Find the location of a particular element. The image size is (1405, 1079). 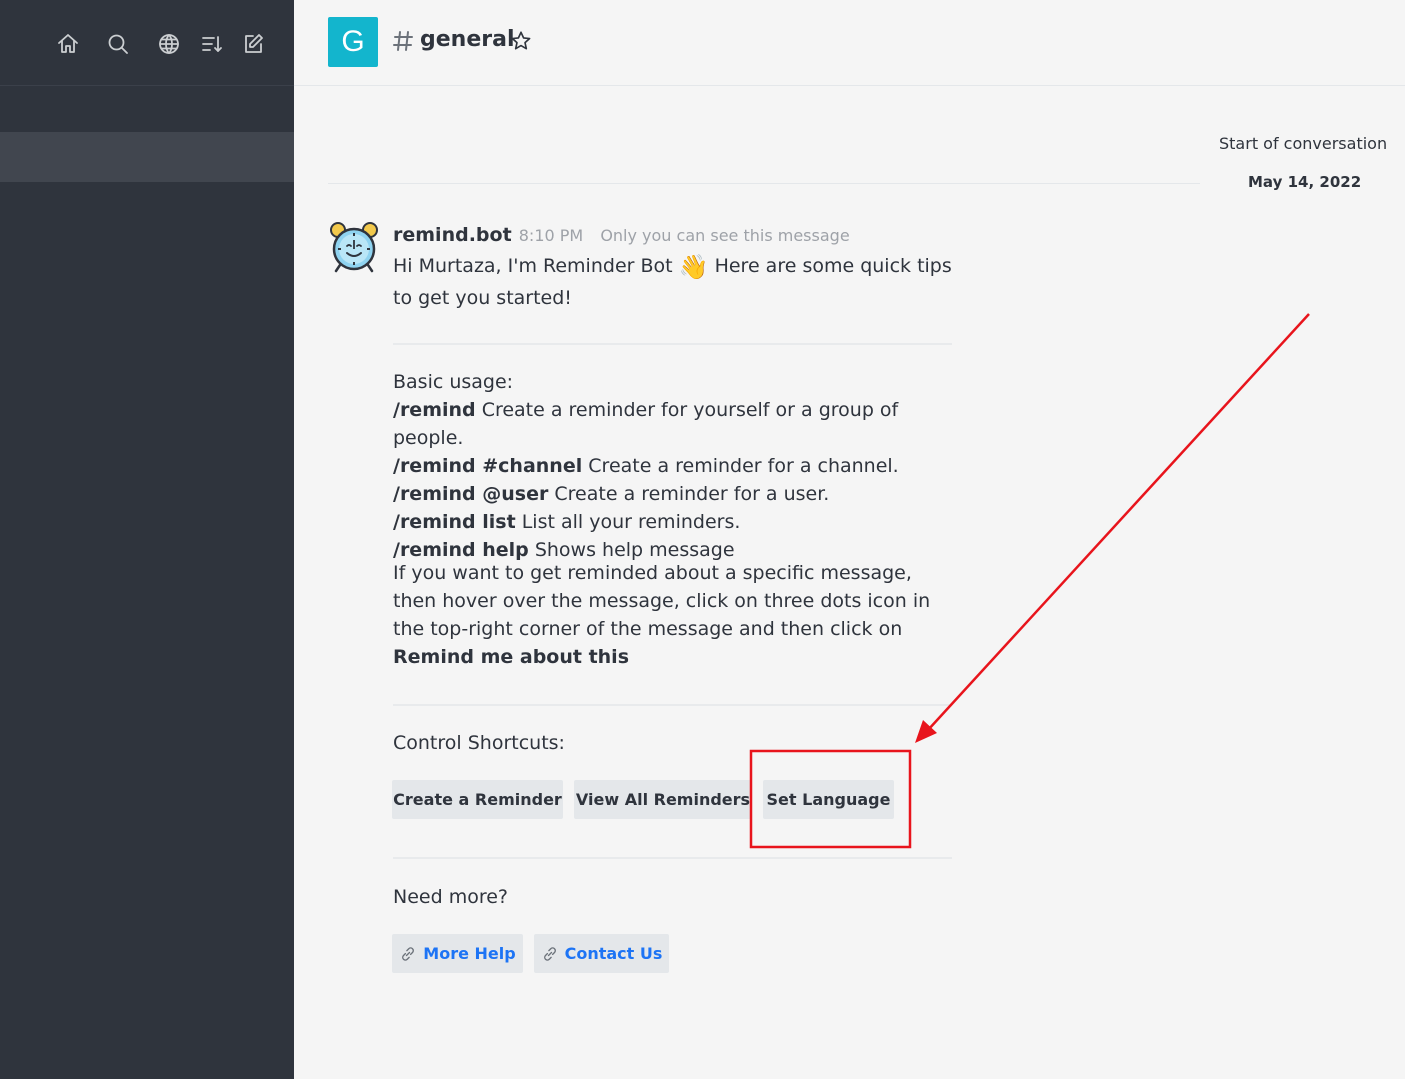

search-icon is located at coordinates (118, 44).